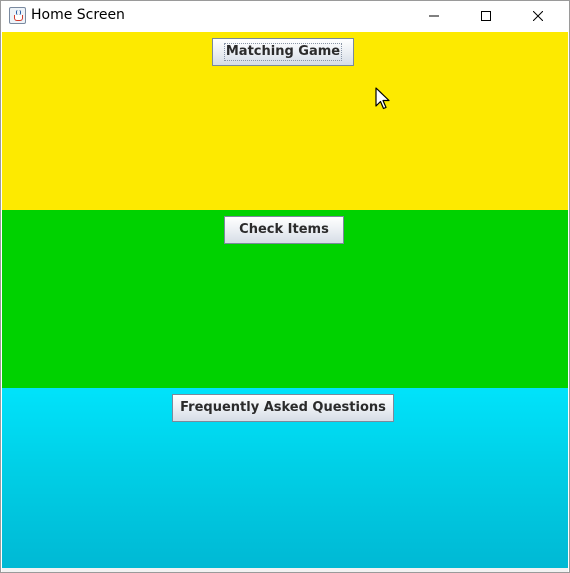 Image resolution: width=570 pixels, height=573 pixels. What do you see at coordinates (382, 98) in the screenshot?
I see `mouse-pointer-icon` at bounding box center [382, 98].